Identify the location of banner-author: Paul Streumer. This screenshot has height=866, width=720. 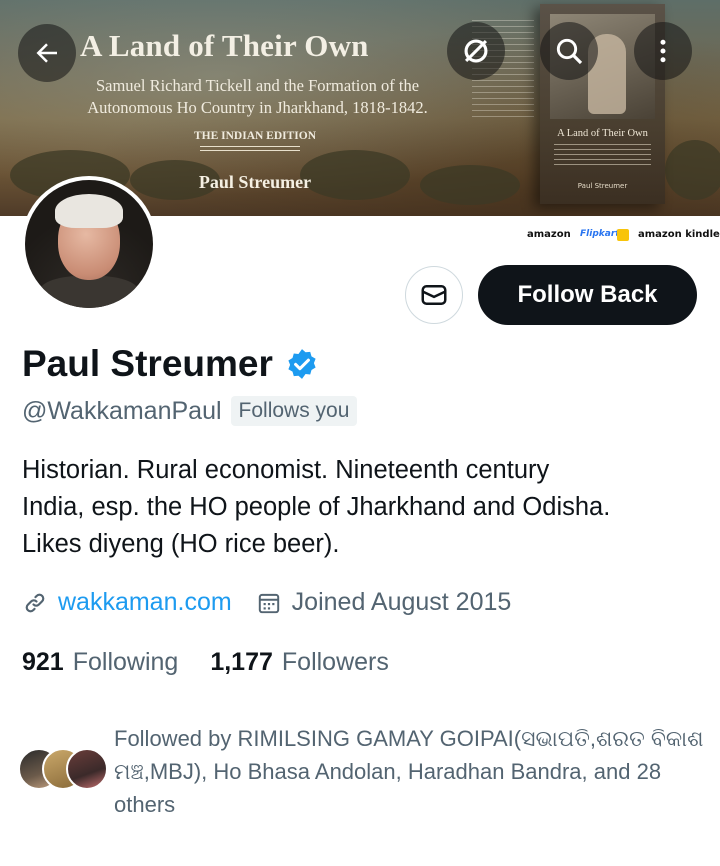
(255, 182).